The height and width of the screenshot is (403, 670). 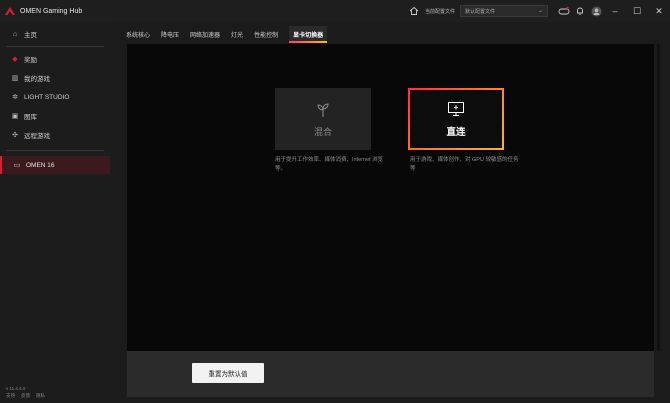 What do you see at coordinates (658, 197) in the screenshot?
I see `scrollbar` at bounding box center [658, 197].